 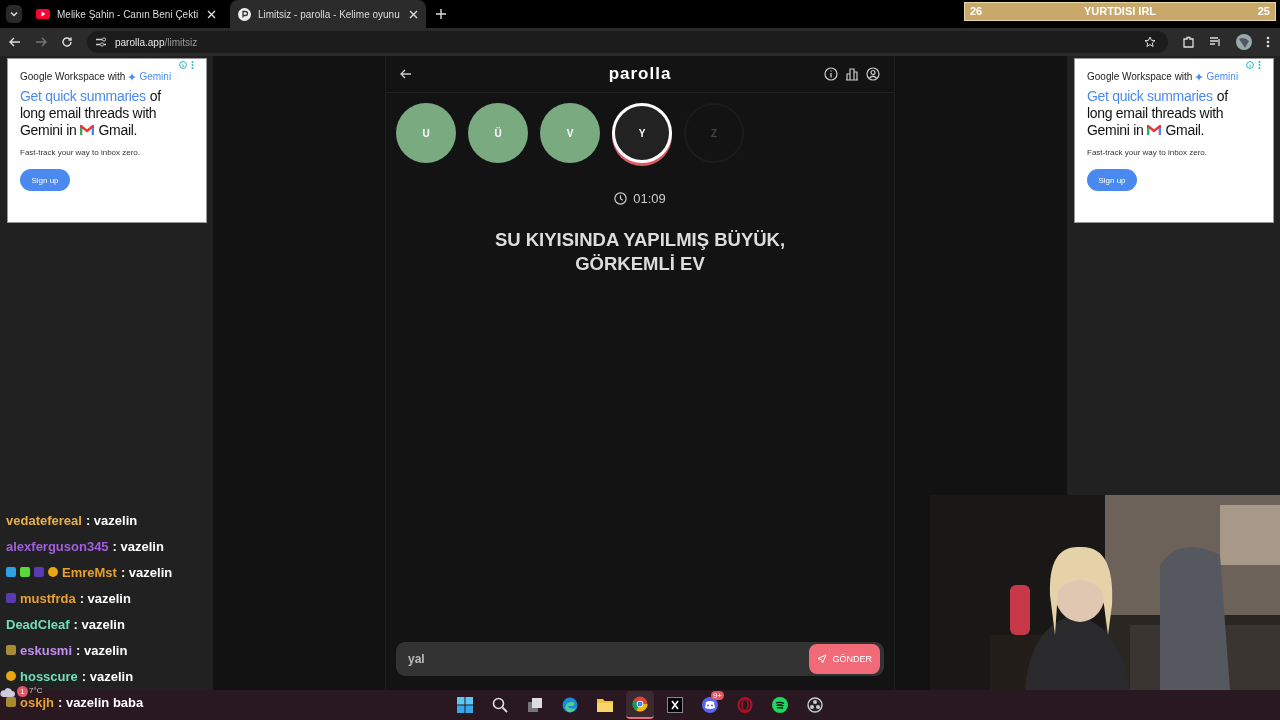 What do you see at coordinates (500, 705) in the screenshot?
I see `search-icon` at bounding box center [500, 705].